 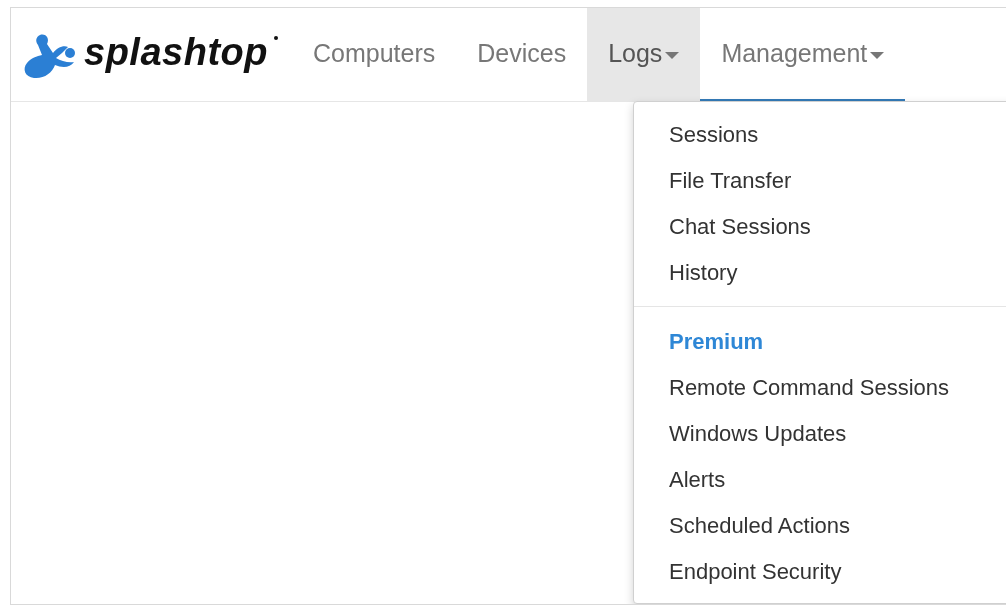 What do you see at coordinates (522, 54) in the screenshot?
I see `nav-link: Devices` at bounding box center [522, 54].